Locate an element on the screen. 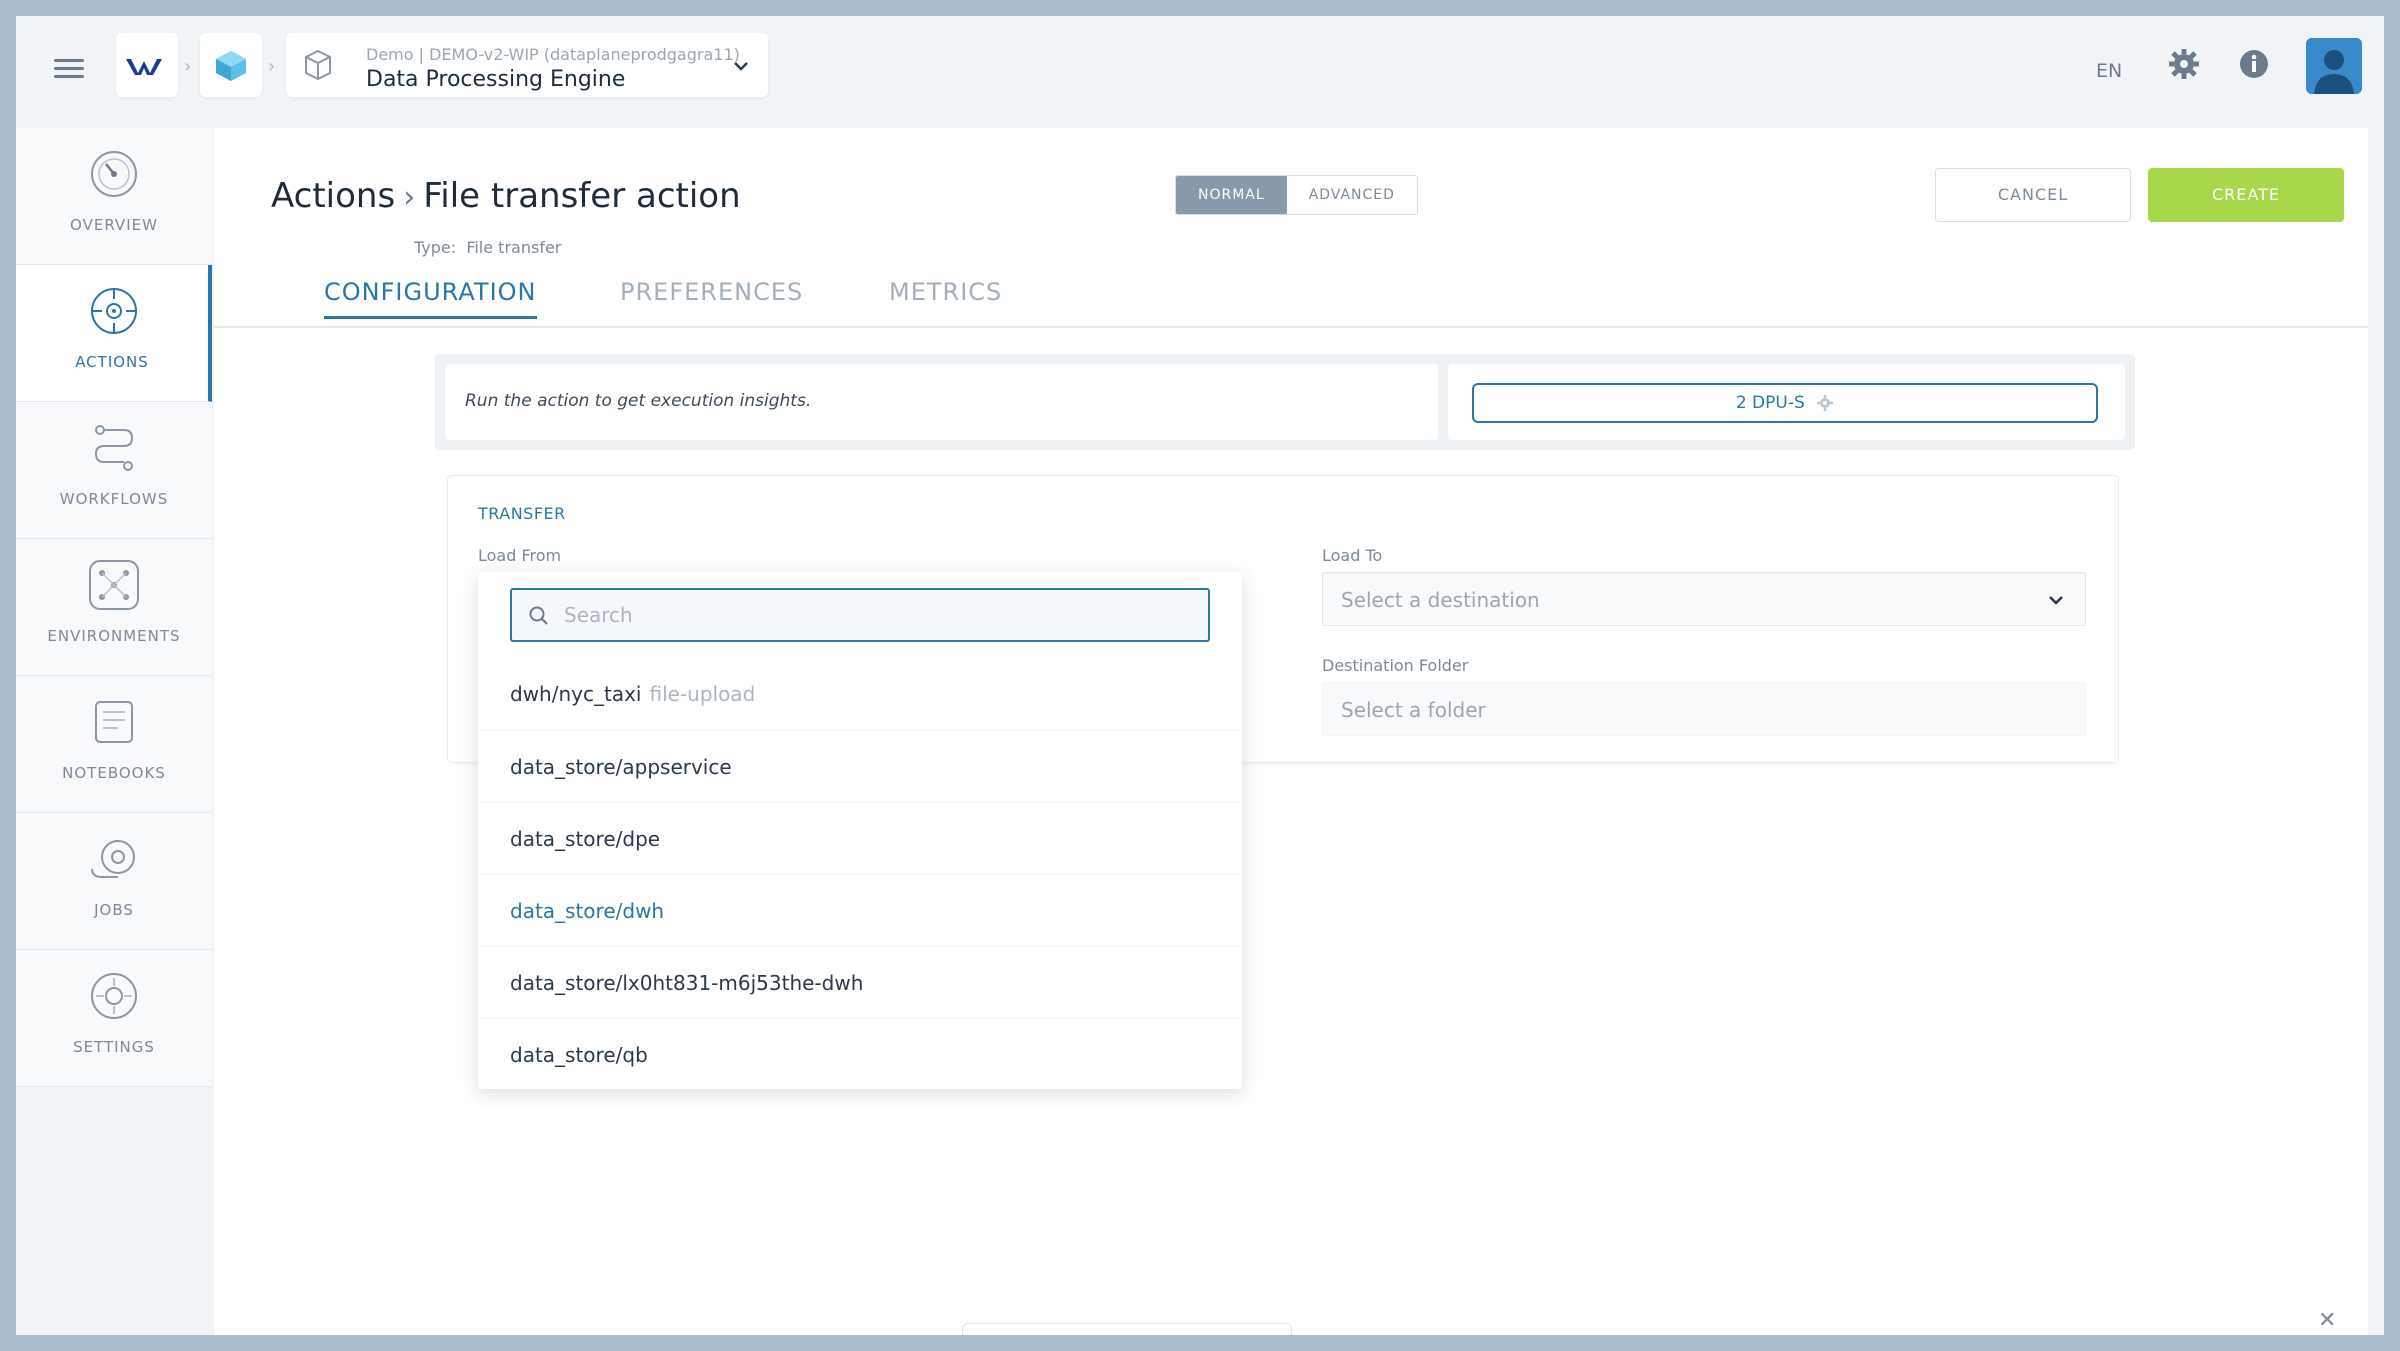  destination-folder-select: Select a folder is located at coordinates (1704, 709).